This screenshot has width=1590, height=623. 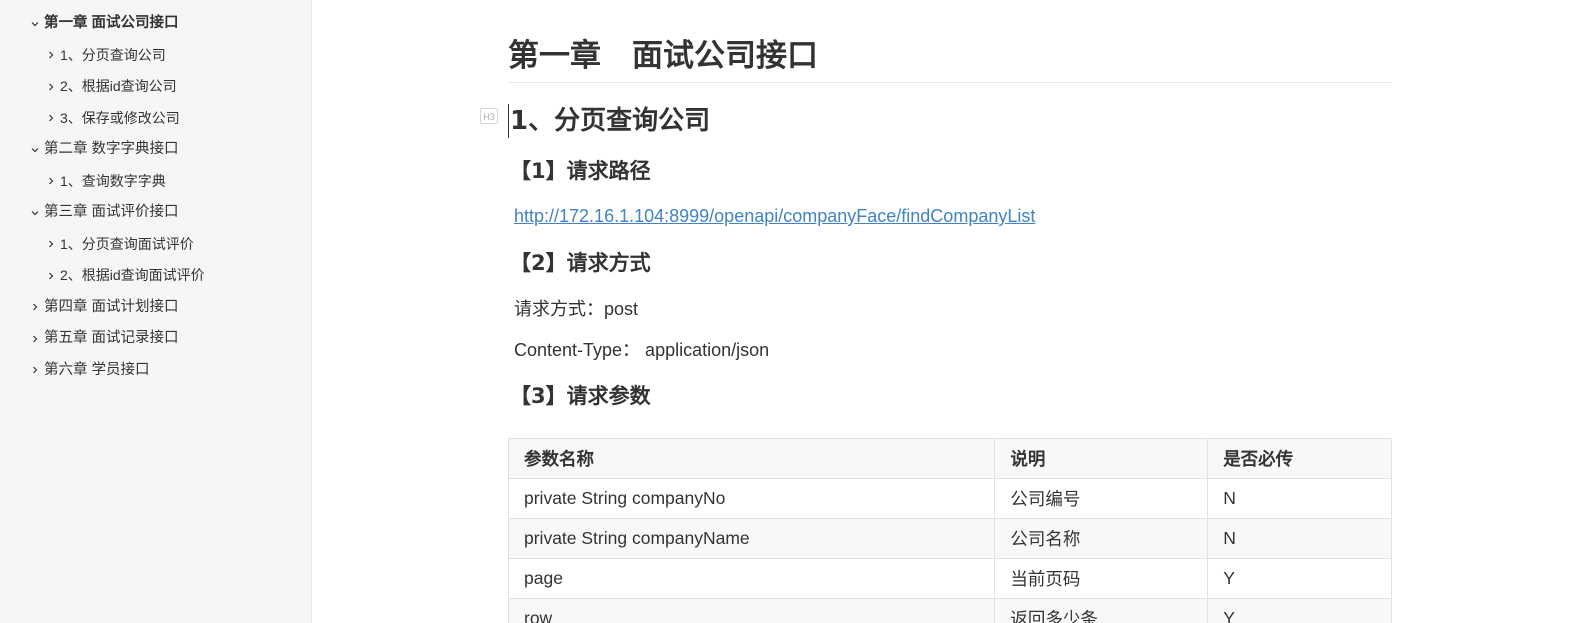 I want to click on toc-item-chapter-5: 第五章 面试记录接口, so click(x=155, y=339).